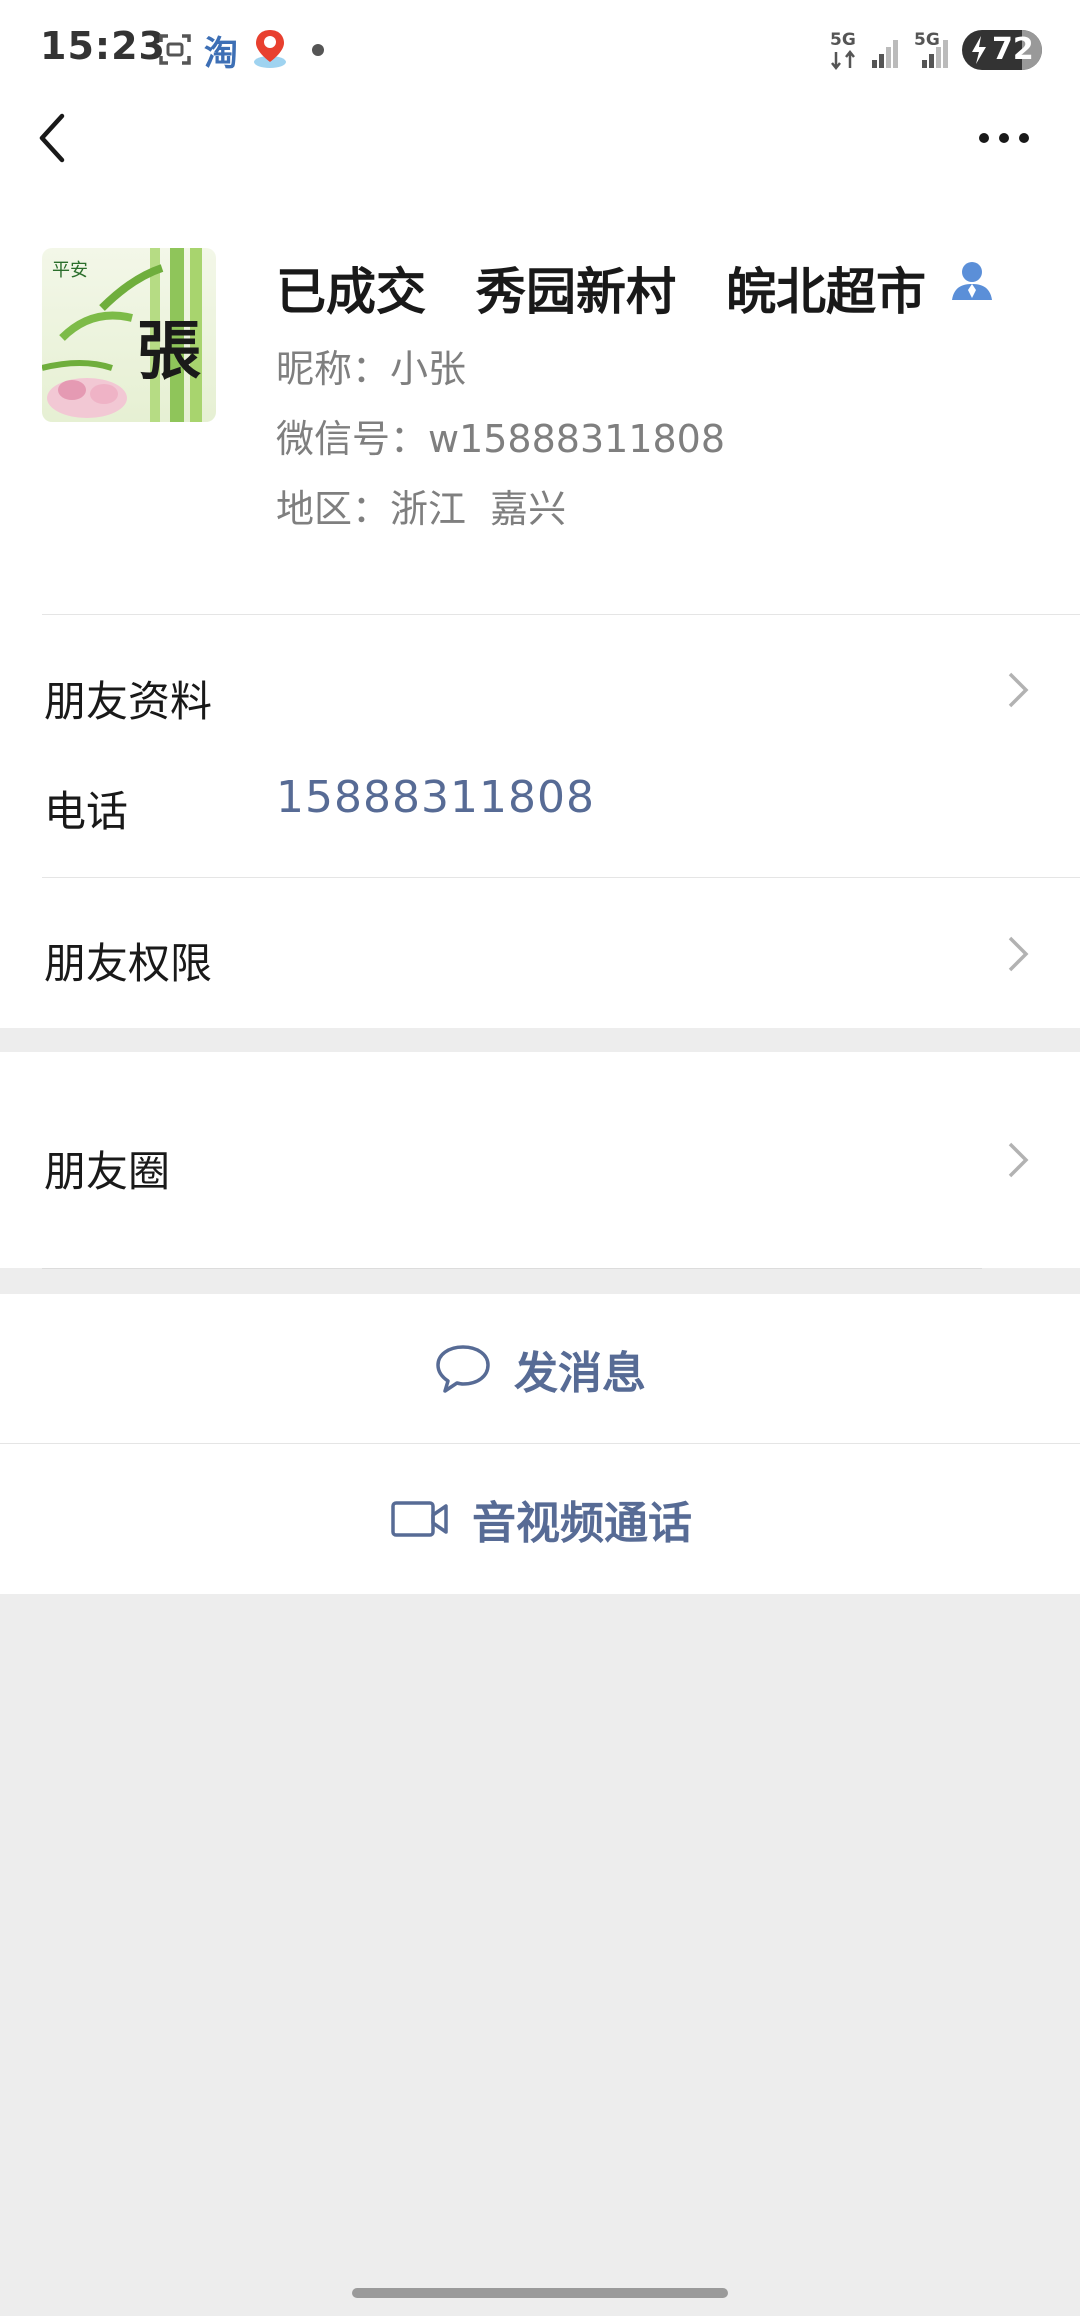  I want to click on avatar-text: 張, so click(169, 351).